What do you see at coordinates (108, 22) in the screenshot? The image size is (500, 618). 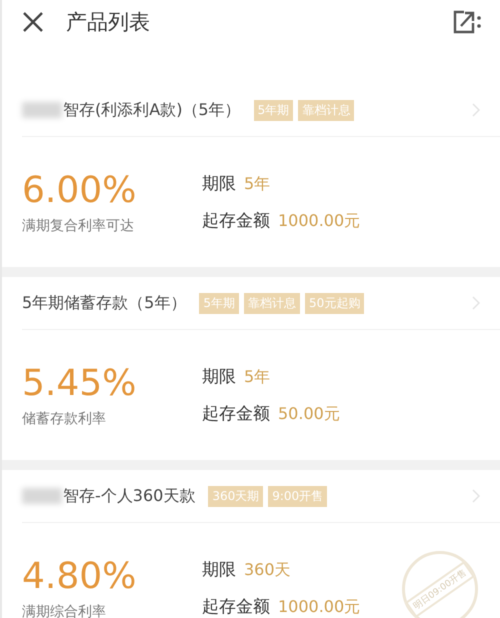 I see `page-title: 产品列表` at bounding box center [108, 22].